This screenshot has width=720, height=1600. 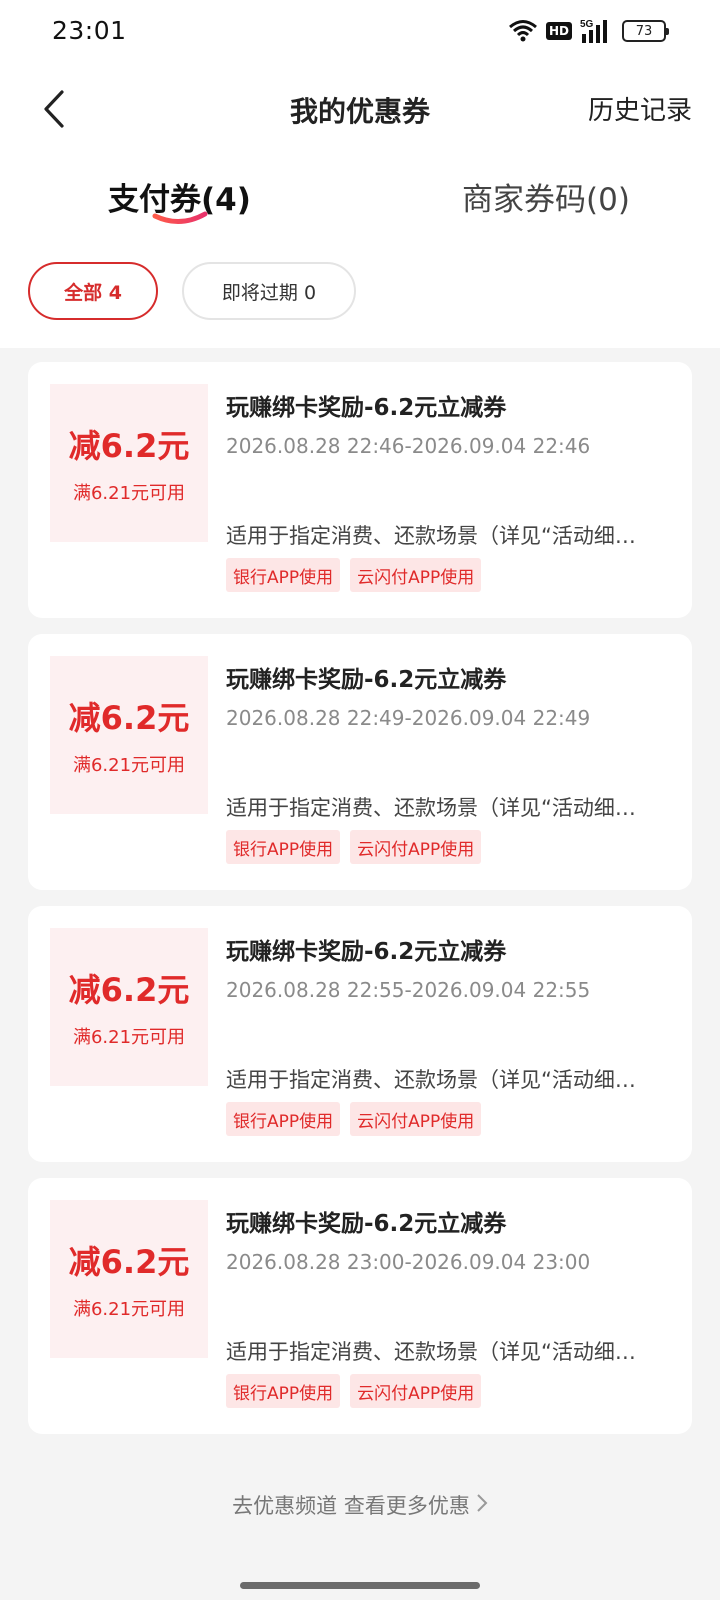 What do you see at coordinates (482, 1505) in the screenshot?
I see `chevron-right-icon` at bounding box center [482, 1505].